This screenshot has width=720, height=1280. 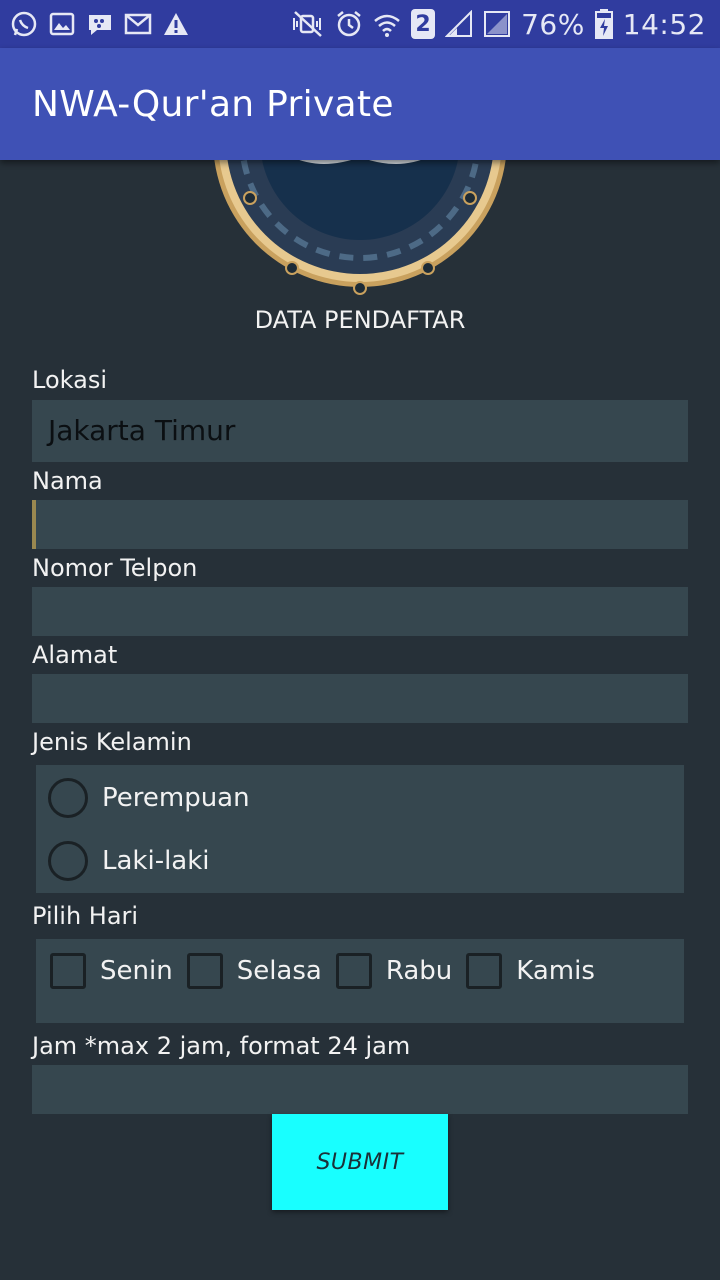 What do you see at coordinates (112, 742) in the screenshot?
I see `jenis-kelamin-label: Jenis Kelamin` at bounding box center [112, 742].